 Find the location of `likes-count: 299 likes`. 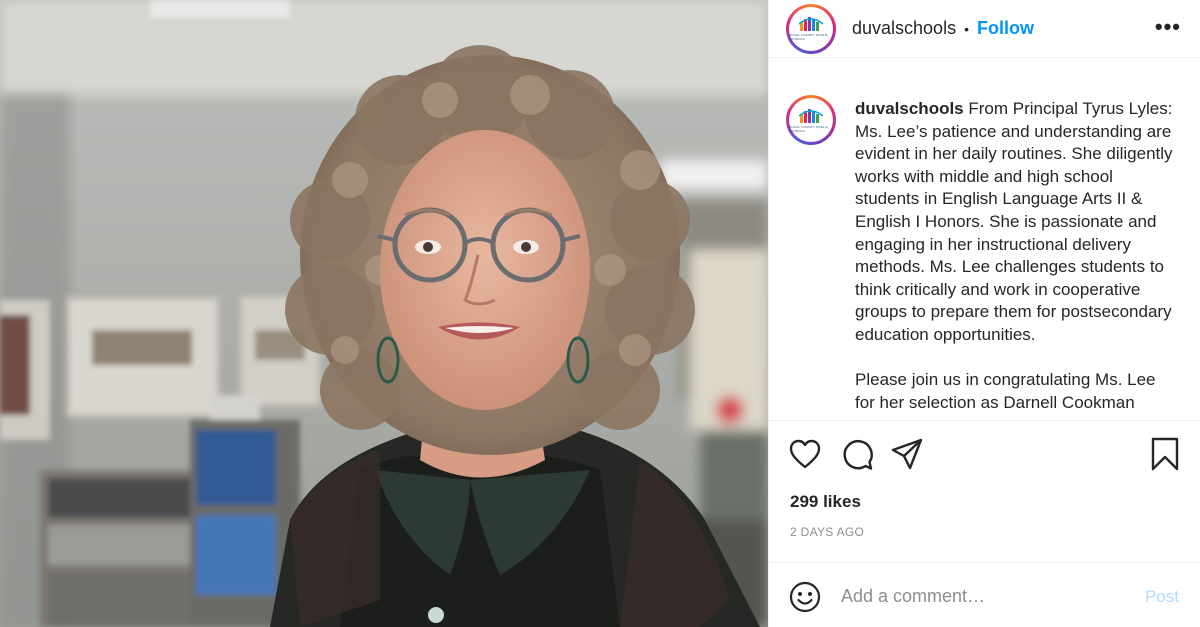

likes-count: 299 likes is located at coordinates (825, 502).